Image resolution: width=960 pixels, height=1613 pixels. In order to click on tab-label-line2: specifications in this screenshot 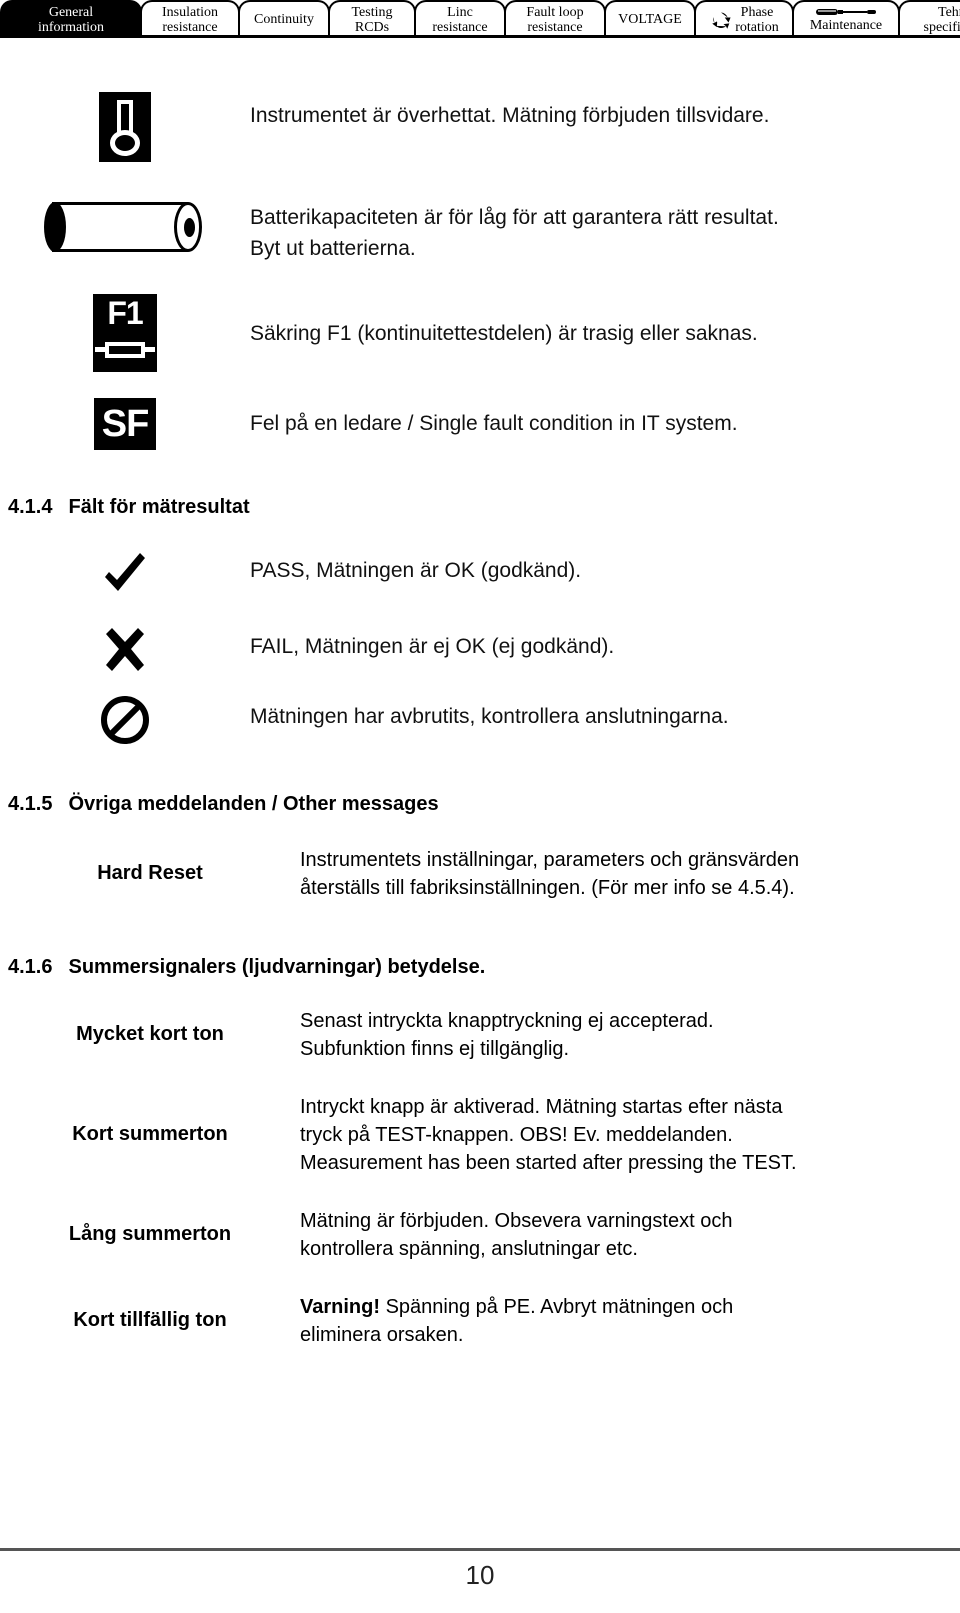, I will do `click(941, 27)`.